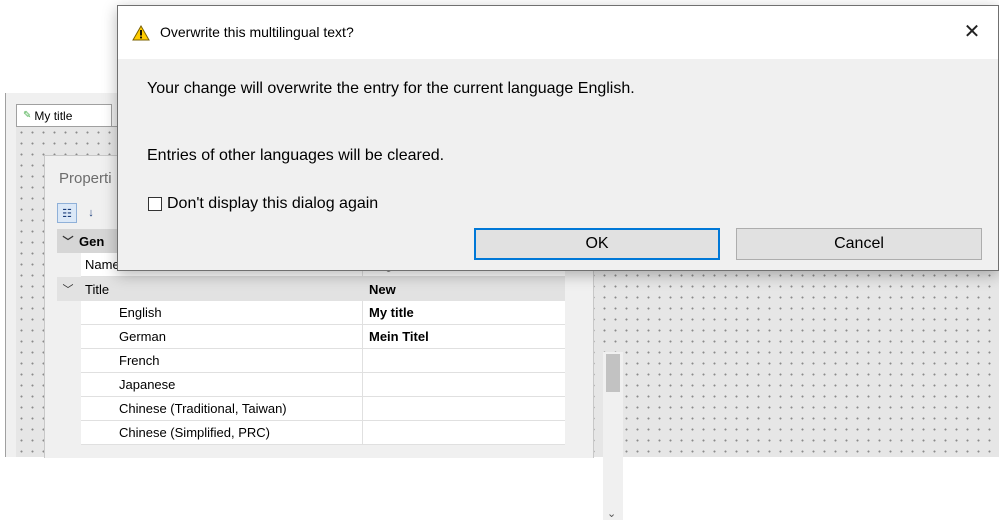 Image resolution: width=999 pixels, height=520 pixels. I want to click on properties-title: Properti, so click(85, 178).